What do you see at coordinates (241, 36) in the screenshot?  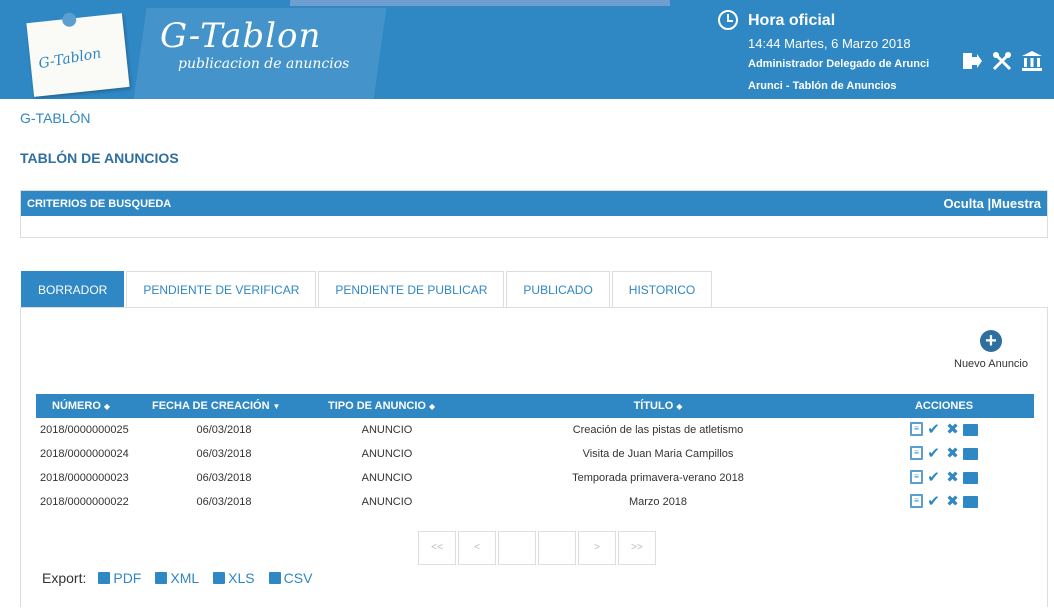 I see `brand-title: G-Tablon` at bounding box center [241, 36].